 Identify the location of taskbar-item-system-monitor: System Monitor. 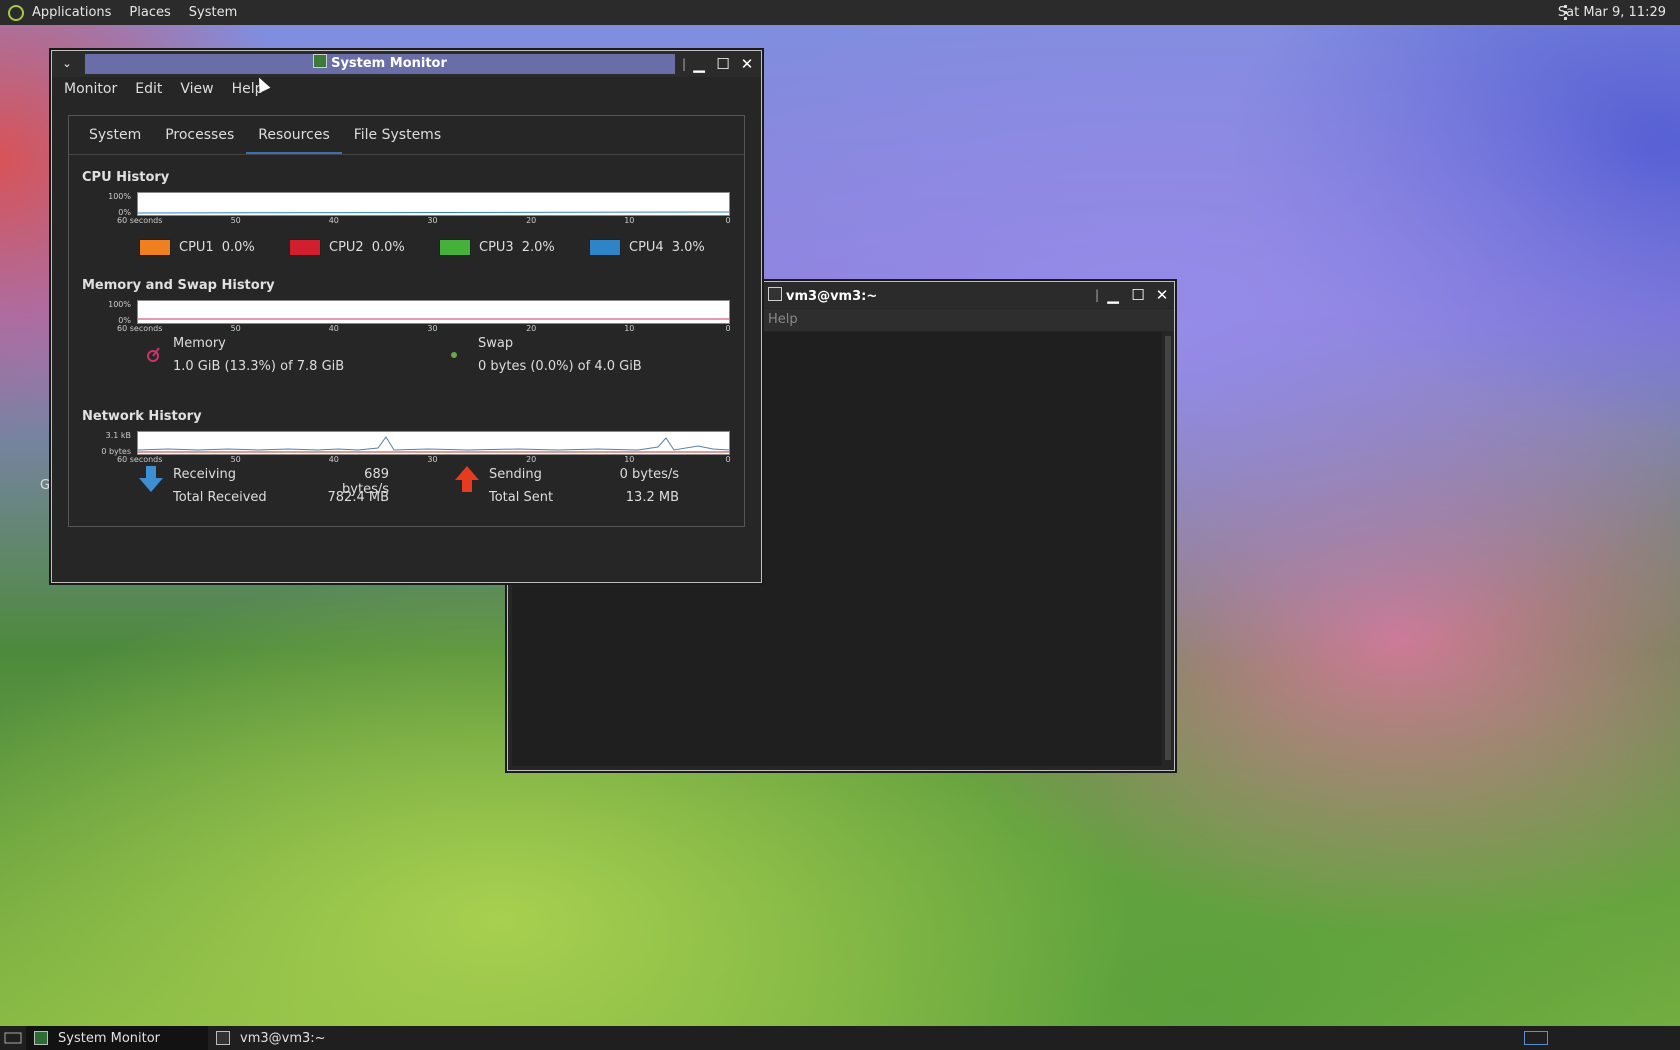
(117, 1038).